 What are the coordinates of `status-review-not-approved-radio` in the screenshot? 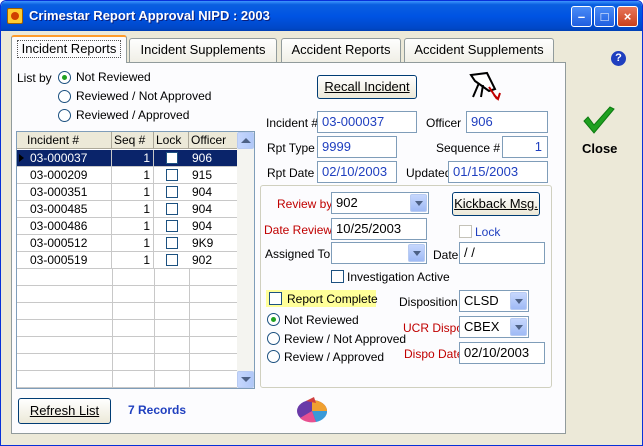 It's located at (273, 338).